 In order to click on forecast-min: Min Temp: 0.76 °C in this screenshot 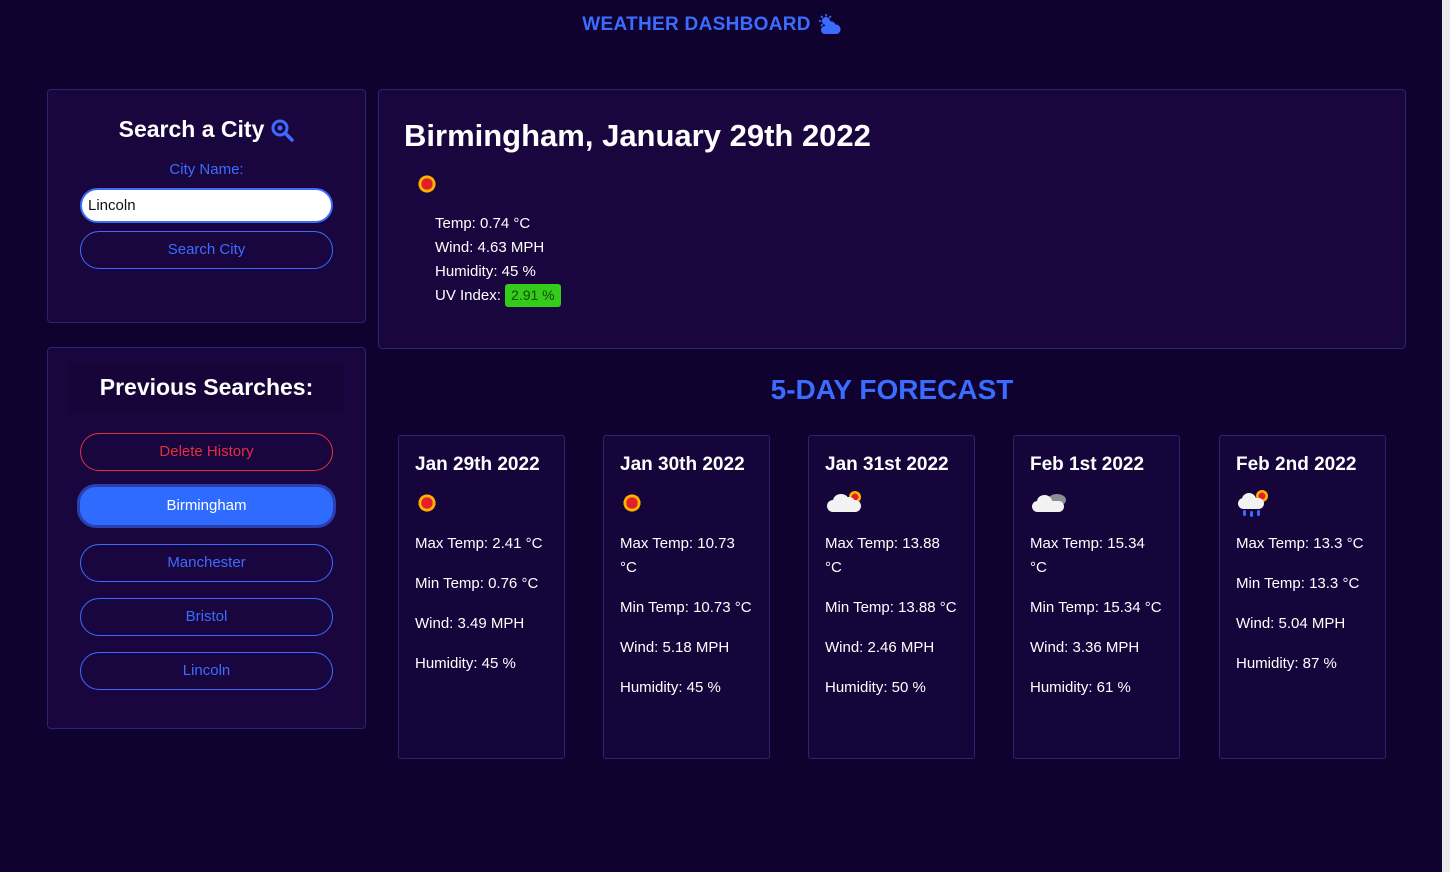, I will do `click(477, 583)`.